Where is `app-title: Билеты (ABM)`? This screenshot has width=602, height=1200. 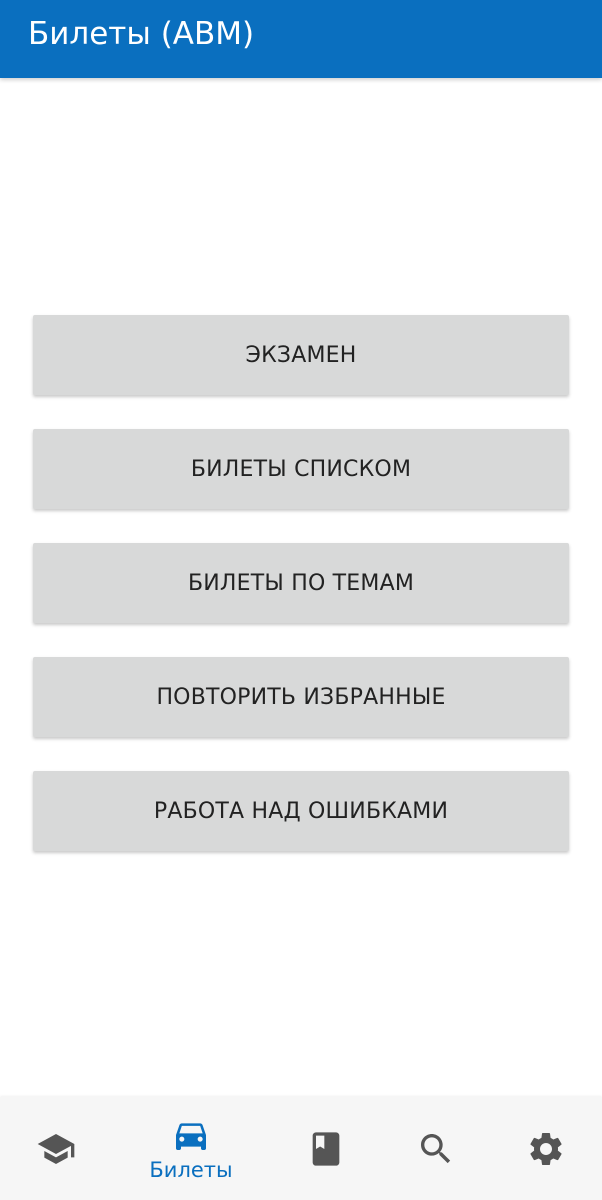 app-title: Билеты (ABM) is located at coordinates (141, 34).